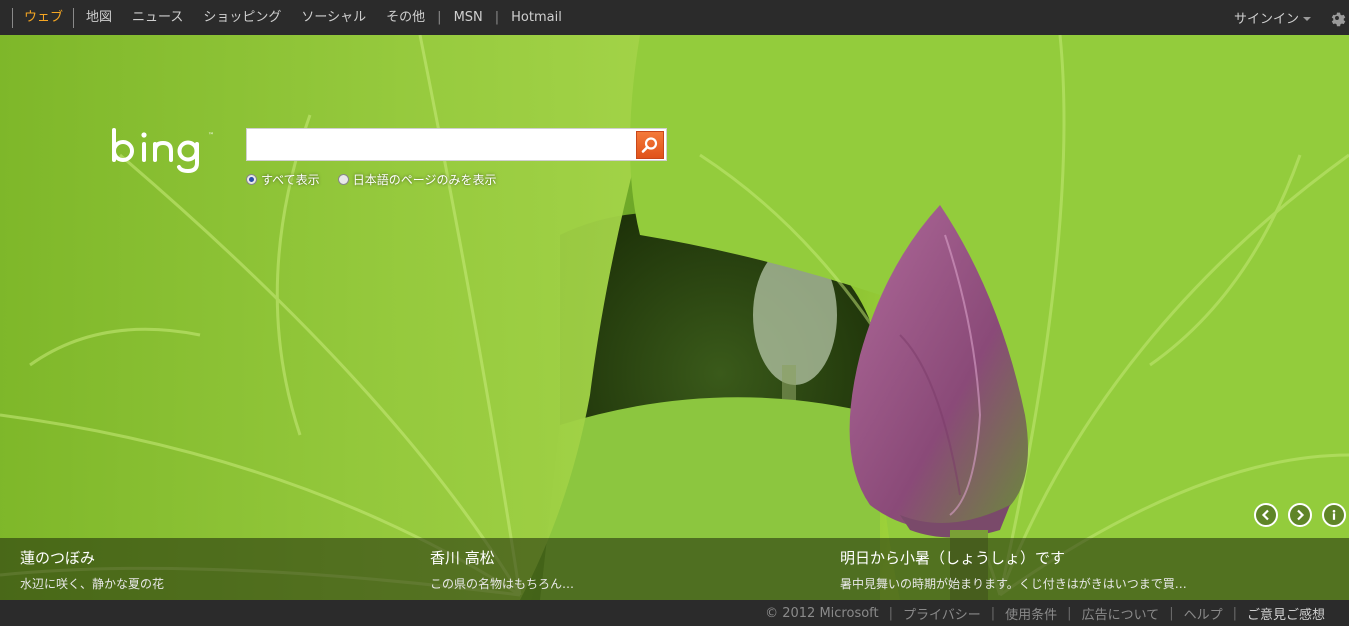  What do you see at coordinates (424, 180) in the screenshot?
I see `scope-japanese-label: 日本語のページのみを表示` at bounding box center [424, 180].